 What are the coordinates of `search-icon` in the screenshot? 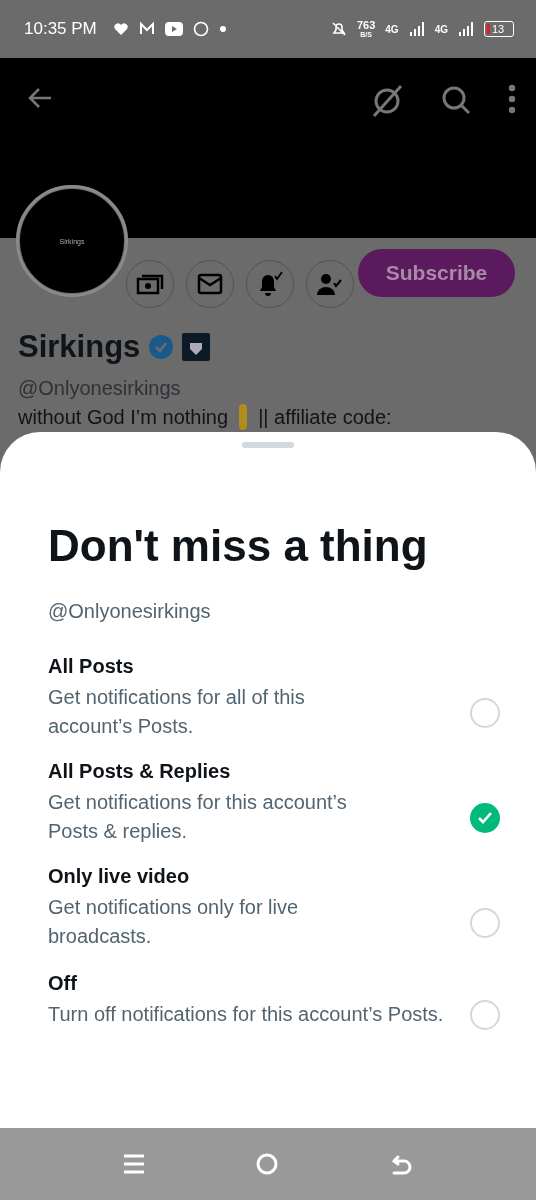 It's located at (456, 100).